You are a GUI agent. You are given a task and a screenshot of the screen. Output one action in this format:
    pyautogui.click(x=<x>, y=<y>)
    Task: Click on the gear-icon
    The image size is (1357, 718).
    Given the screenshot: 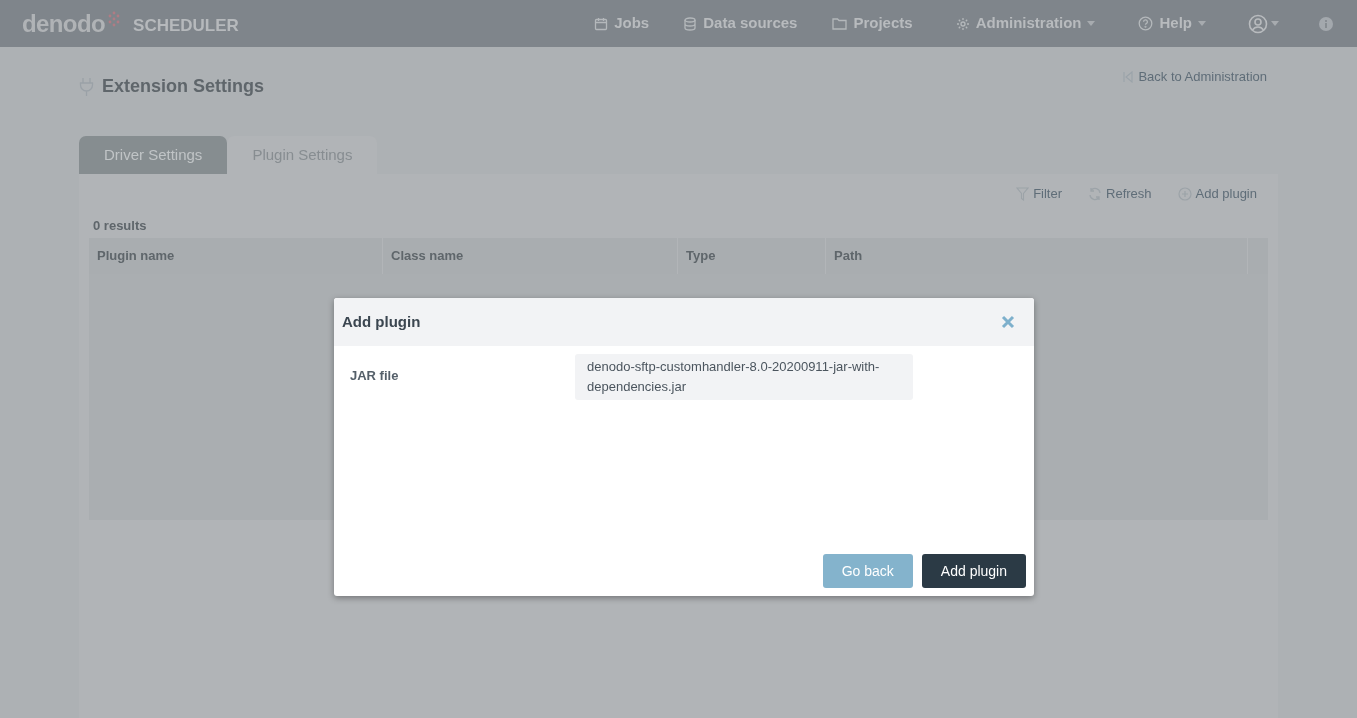 What is the action you would take?
    pyautogui.click(x=962, y=23)
    